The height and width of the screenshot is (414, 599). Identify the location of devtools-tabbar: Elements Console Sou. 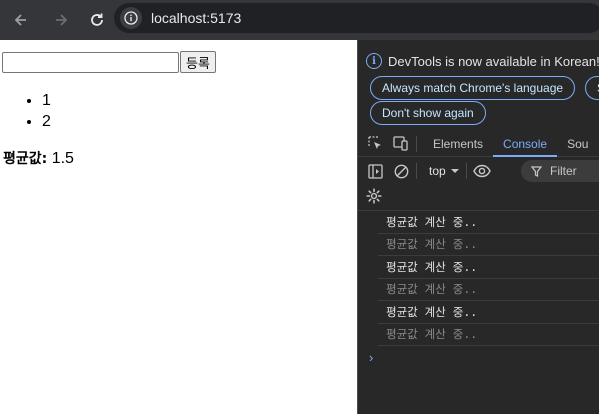
(478, 144).